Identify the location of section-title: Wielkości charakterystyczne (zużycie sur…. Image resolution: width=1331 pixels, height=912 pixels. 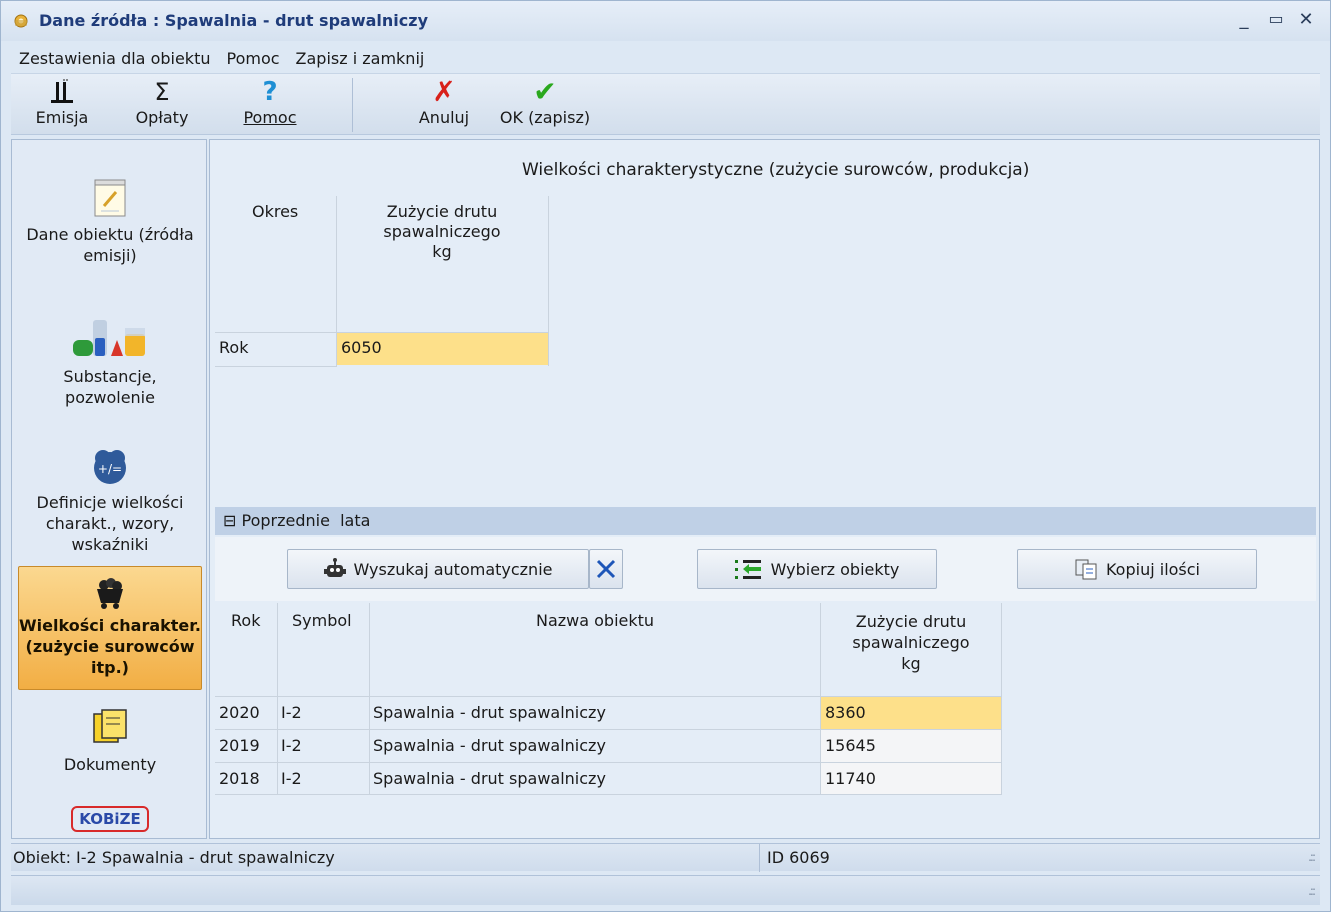
(776, 170).